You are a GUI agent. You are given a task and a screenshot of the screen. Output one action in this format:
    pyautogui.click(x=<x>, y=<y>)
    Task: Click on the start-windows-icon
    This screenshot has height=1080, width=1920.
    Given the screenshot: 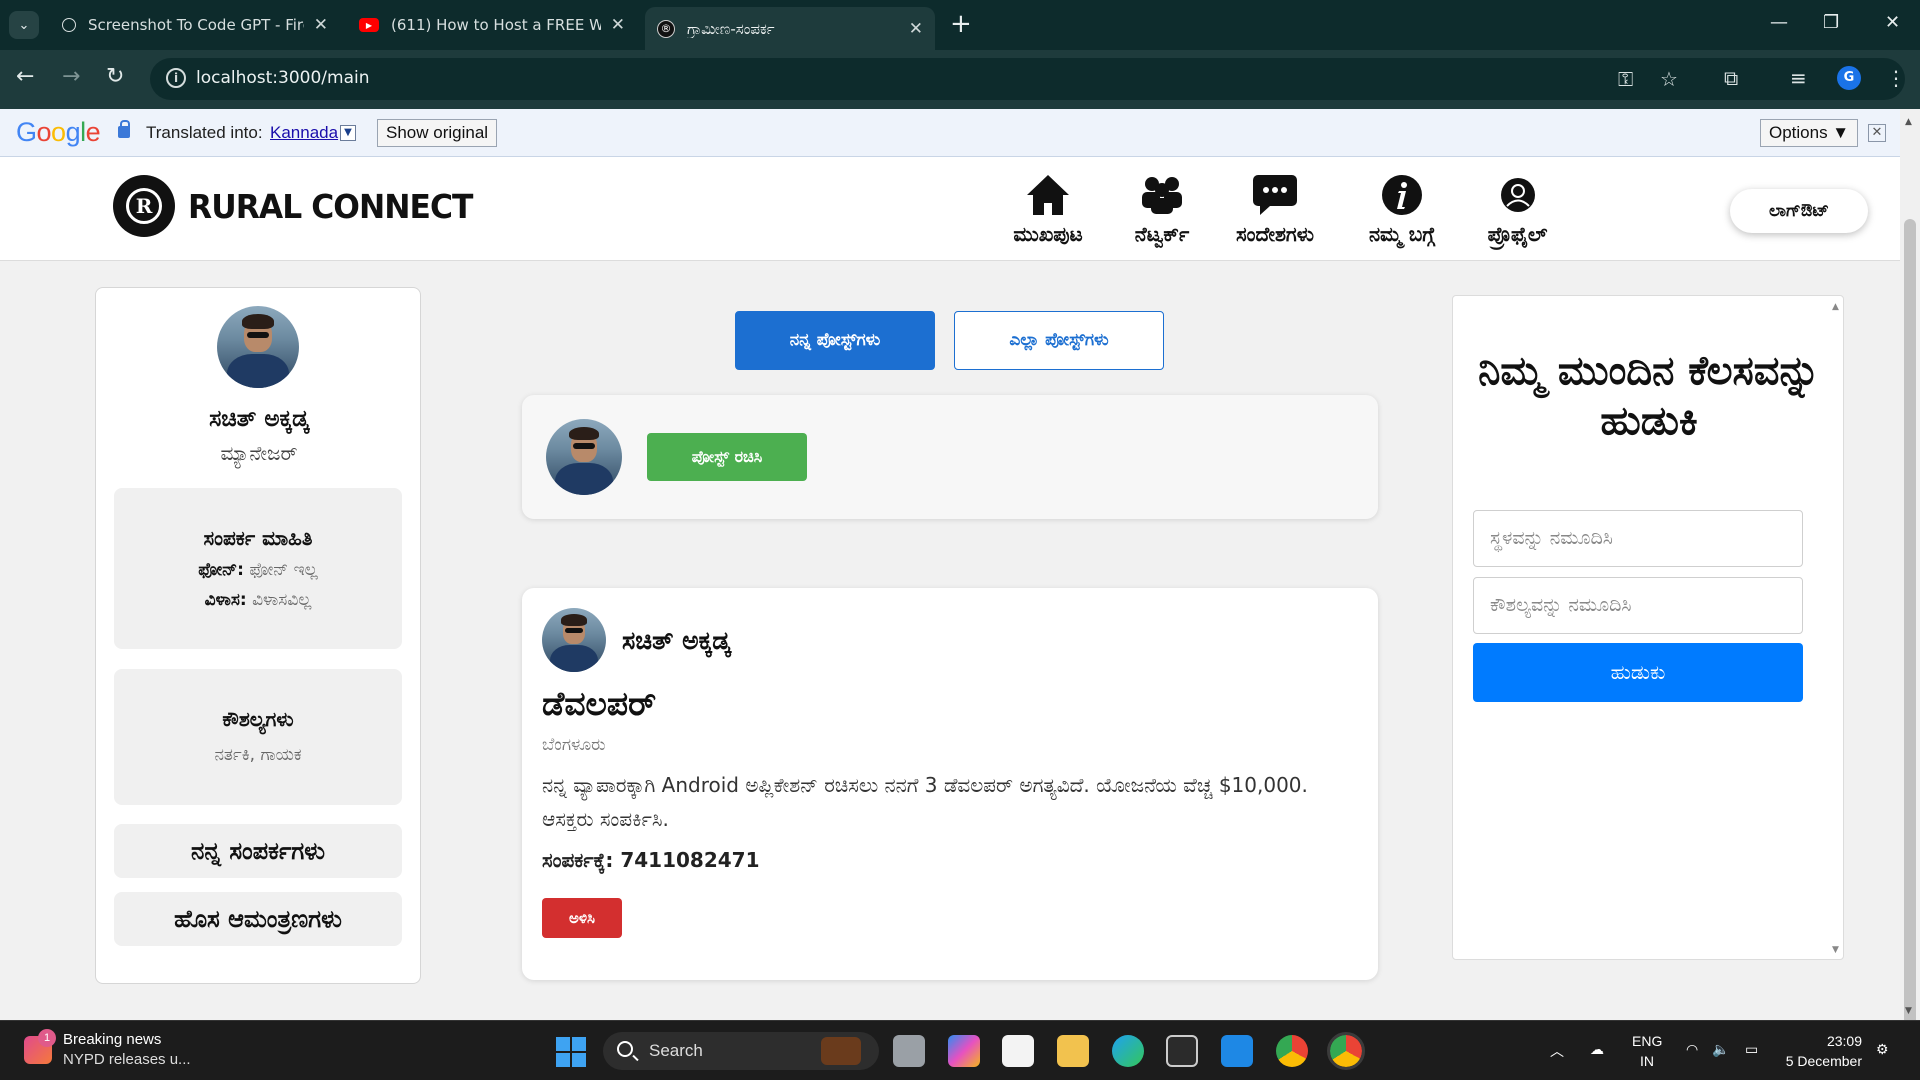 What is the action you would take?
    pyautogui.click(x=571, y=1052)
    